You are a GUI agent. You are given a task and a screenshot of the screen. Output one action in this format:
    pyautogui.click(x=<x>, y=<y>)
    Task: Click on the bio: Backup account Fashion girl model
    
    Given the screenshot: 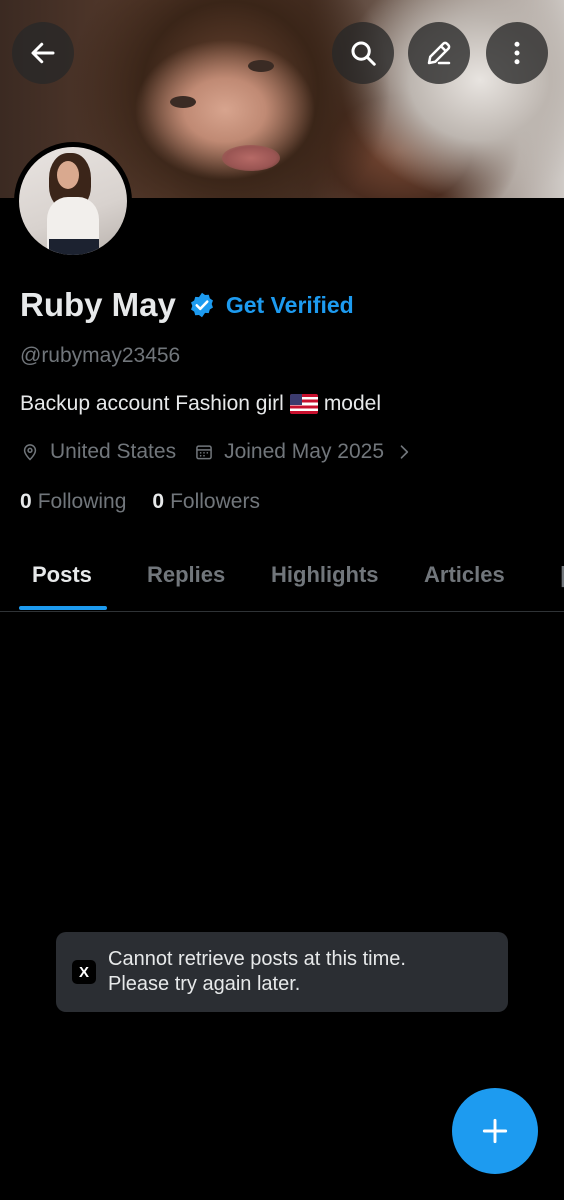 What is the action you would take?
    pyautogui.click(x=200, y=404)
    